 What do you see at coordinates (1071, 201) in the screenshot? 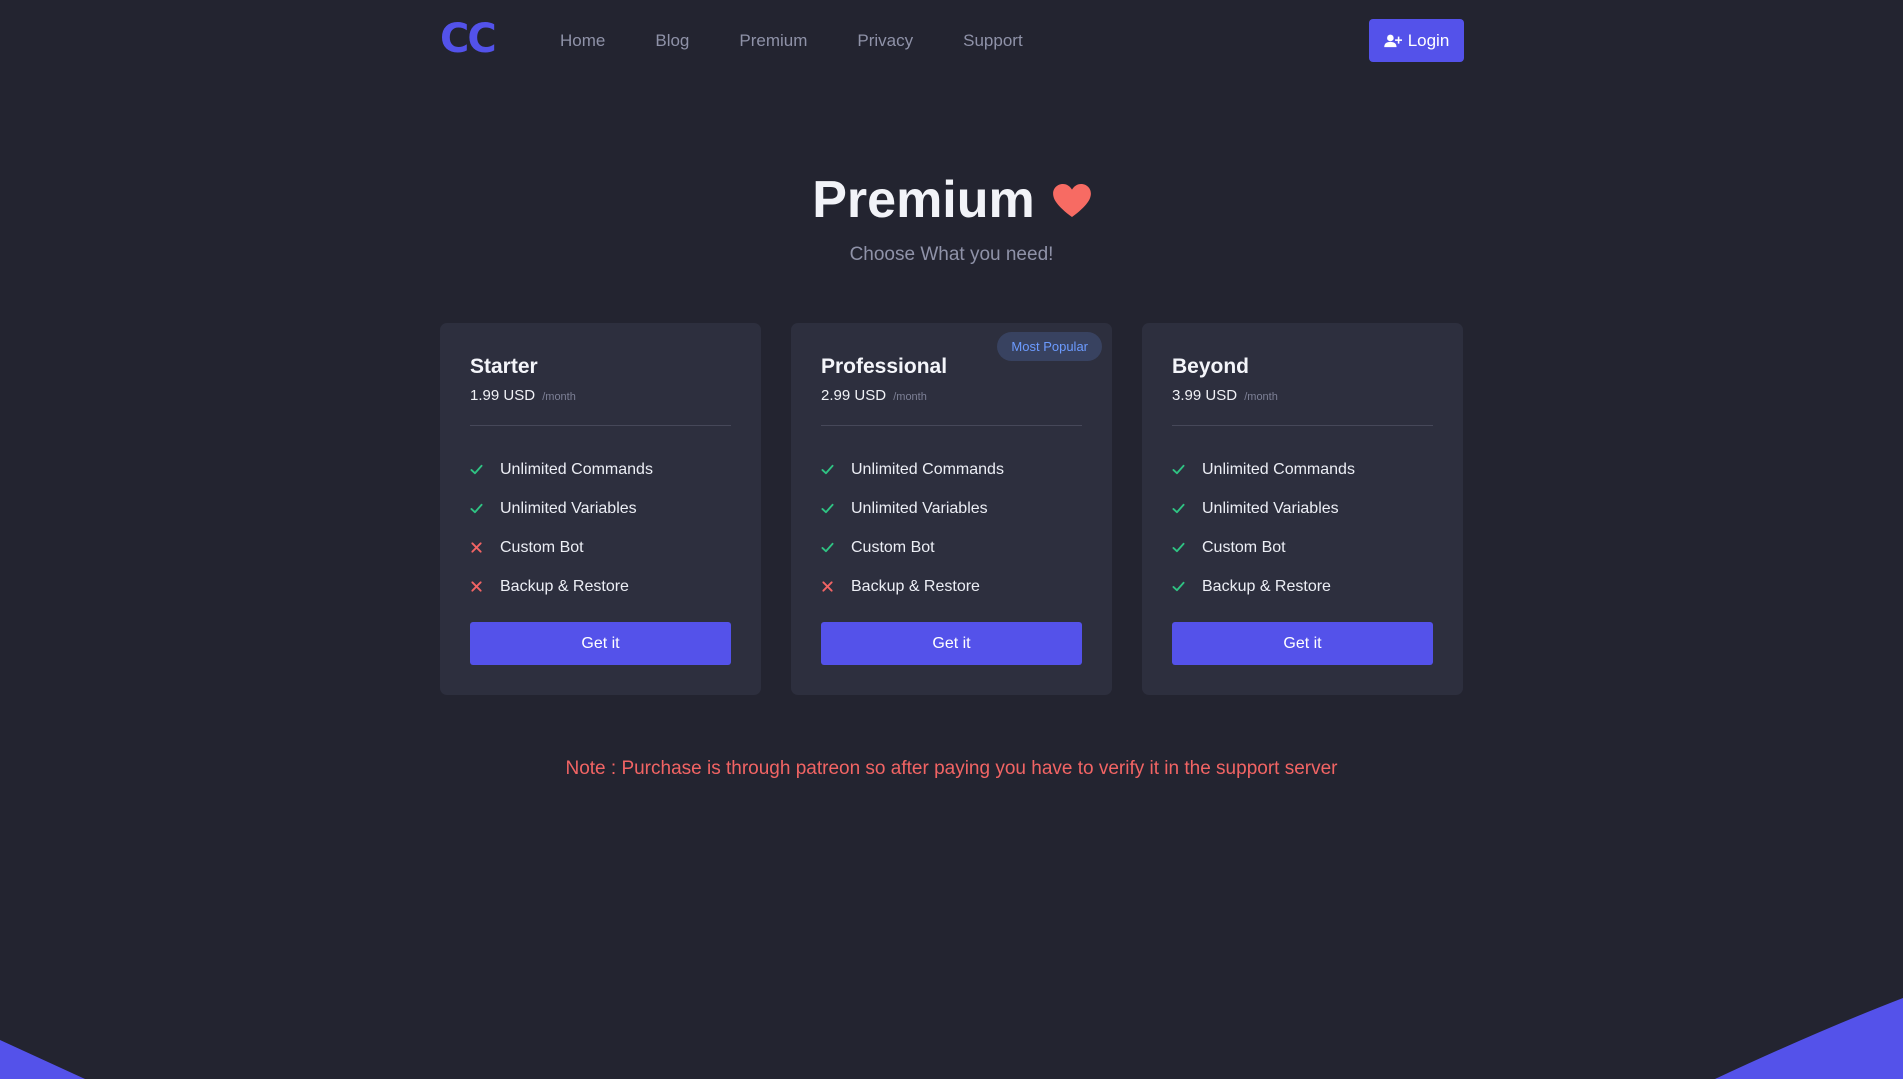
I see `heart-icon` at bounding box center [1071, 201].